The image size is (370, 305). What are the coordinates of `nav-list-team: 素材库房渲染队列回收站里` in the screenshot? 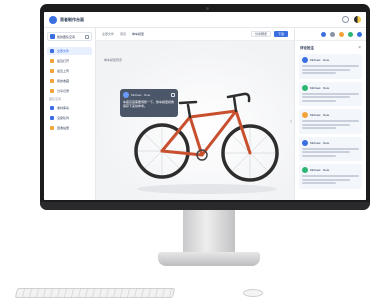 It's located at (69, 118).